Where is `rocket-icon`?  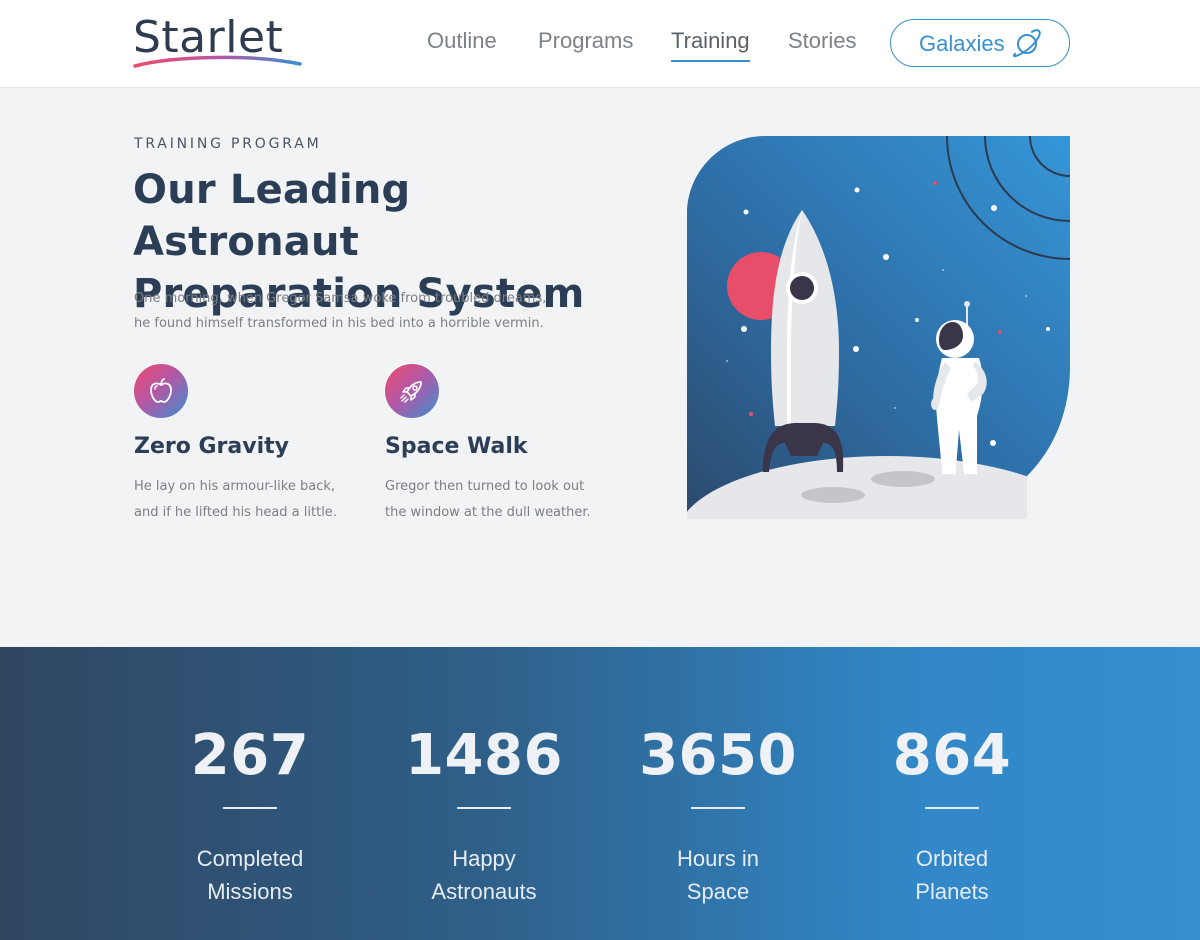
rocket-icon is located at coordinates (412, 391).